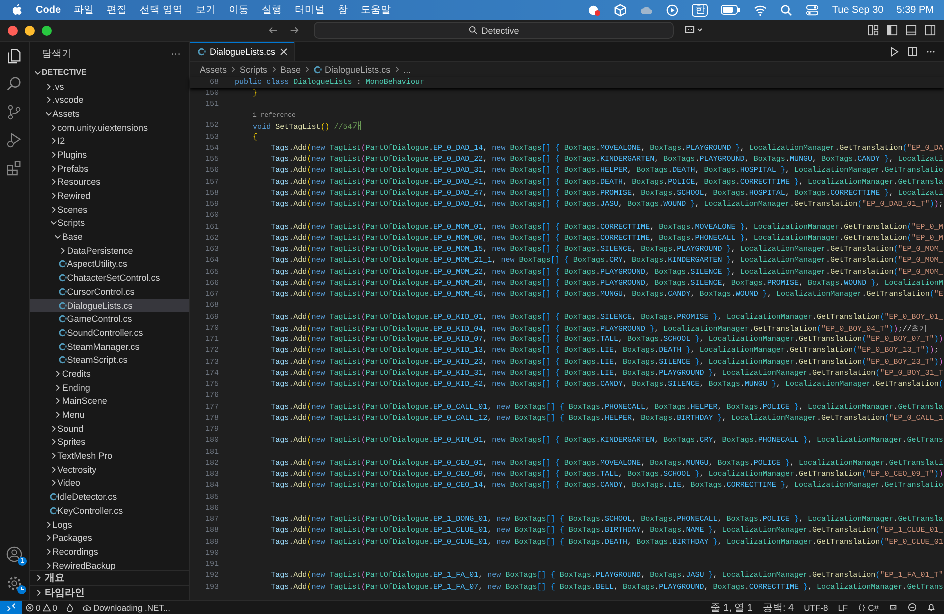  I want to click on source-control-icon, so click(14, 112).